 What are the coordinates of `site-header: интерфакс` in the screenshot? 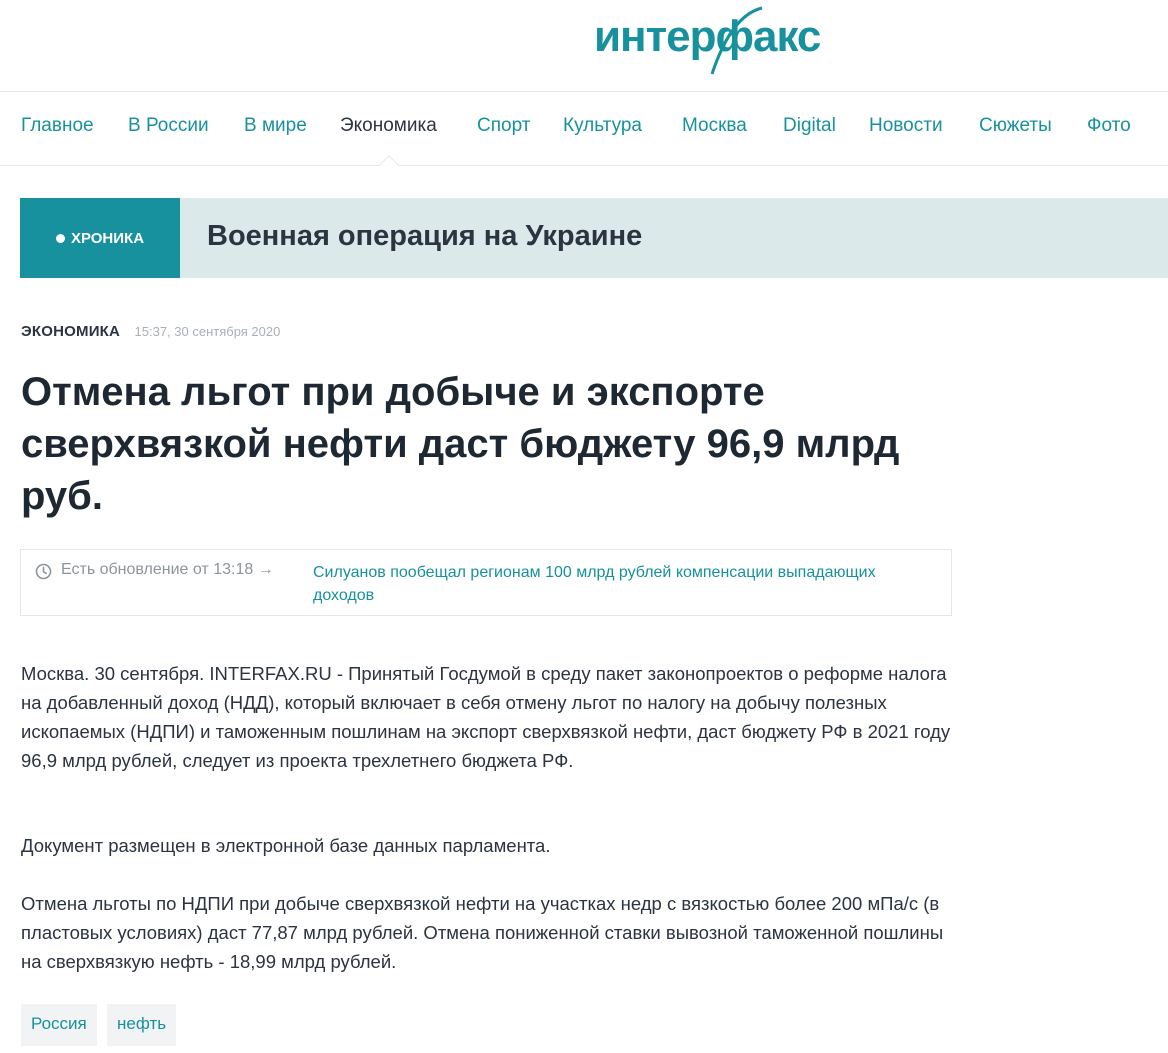 It's located at (584, 46).